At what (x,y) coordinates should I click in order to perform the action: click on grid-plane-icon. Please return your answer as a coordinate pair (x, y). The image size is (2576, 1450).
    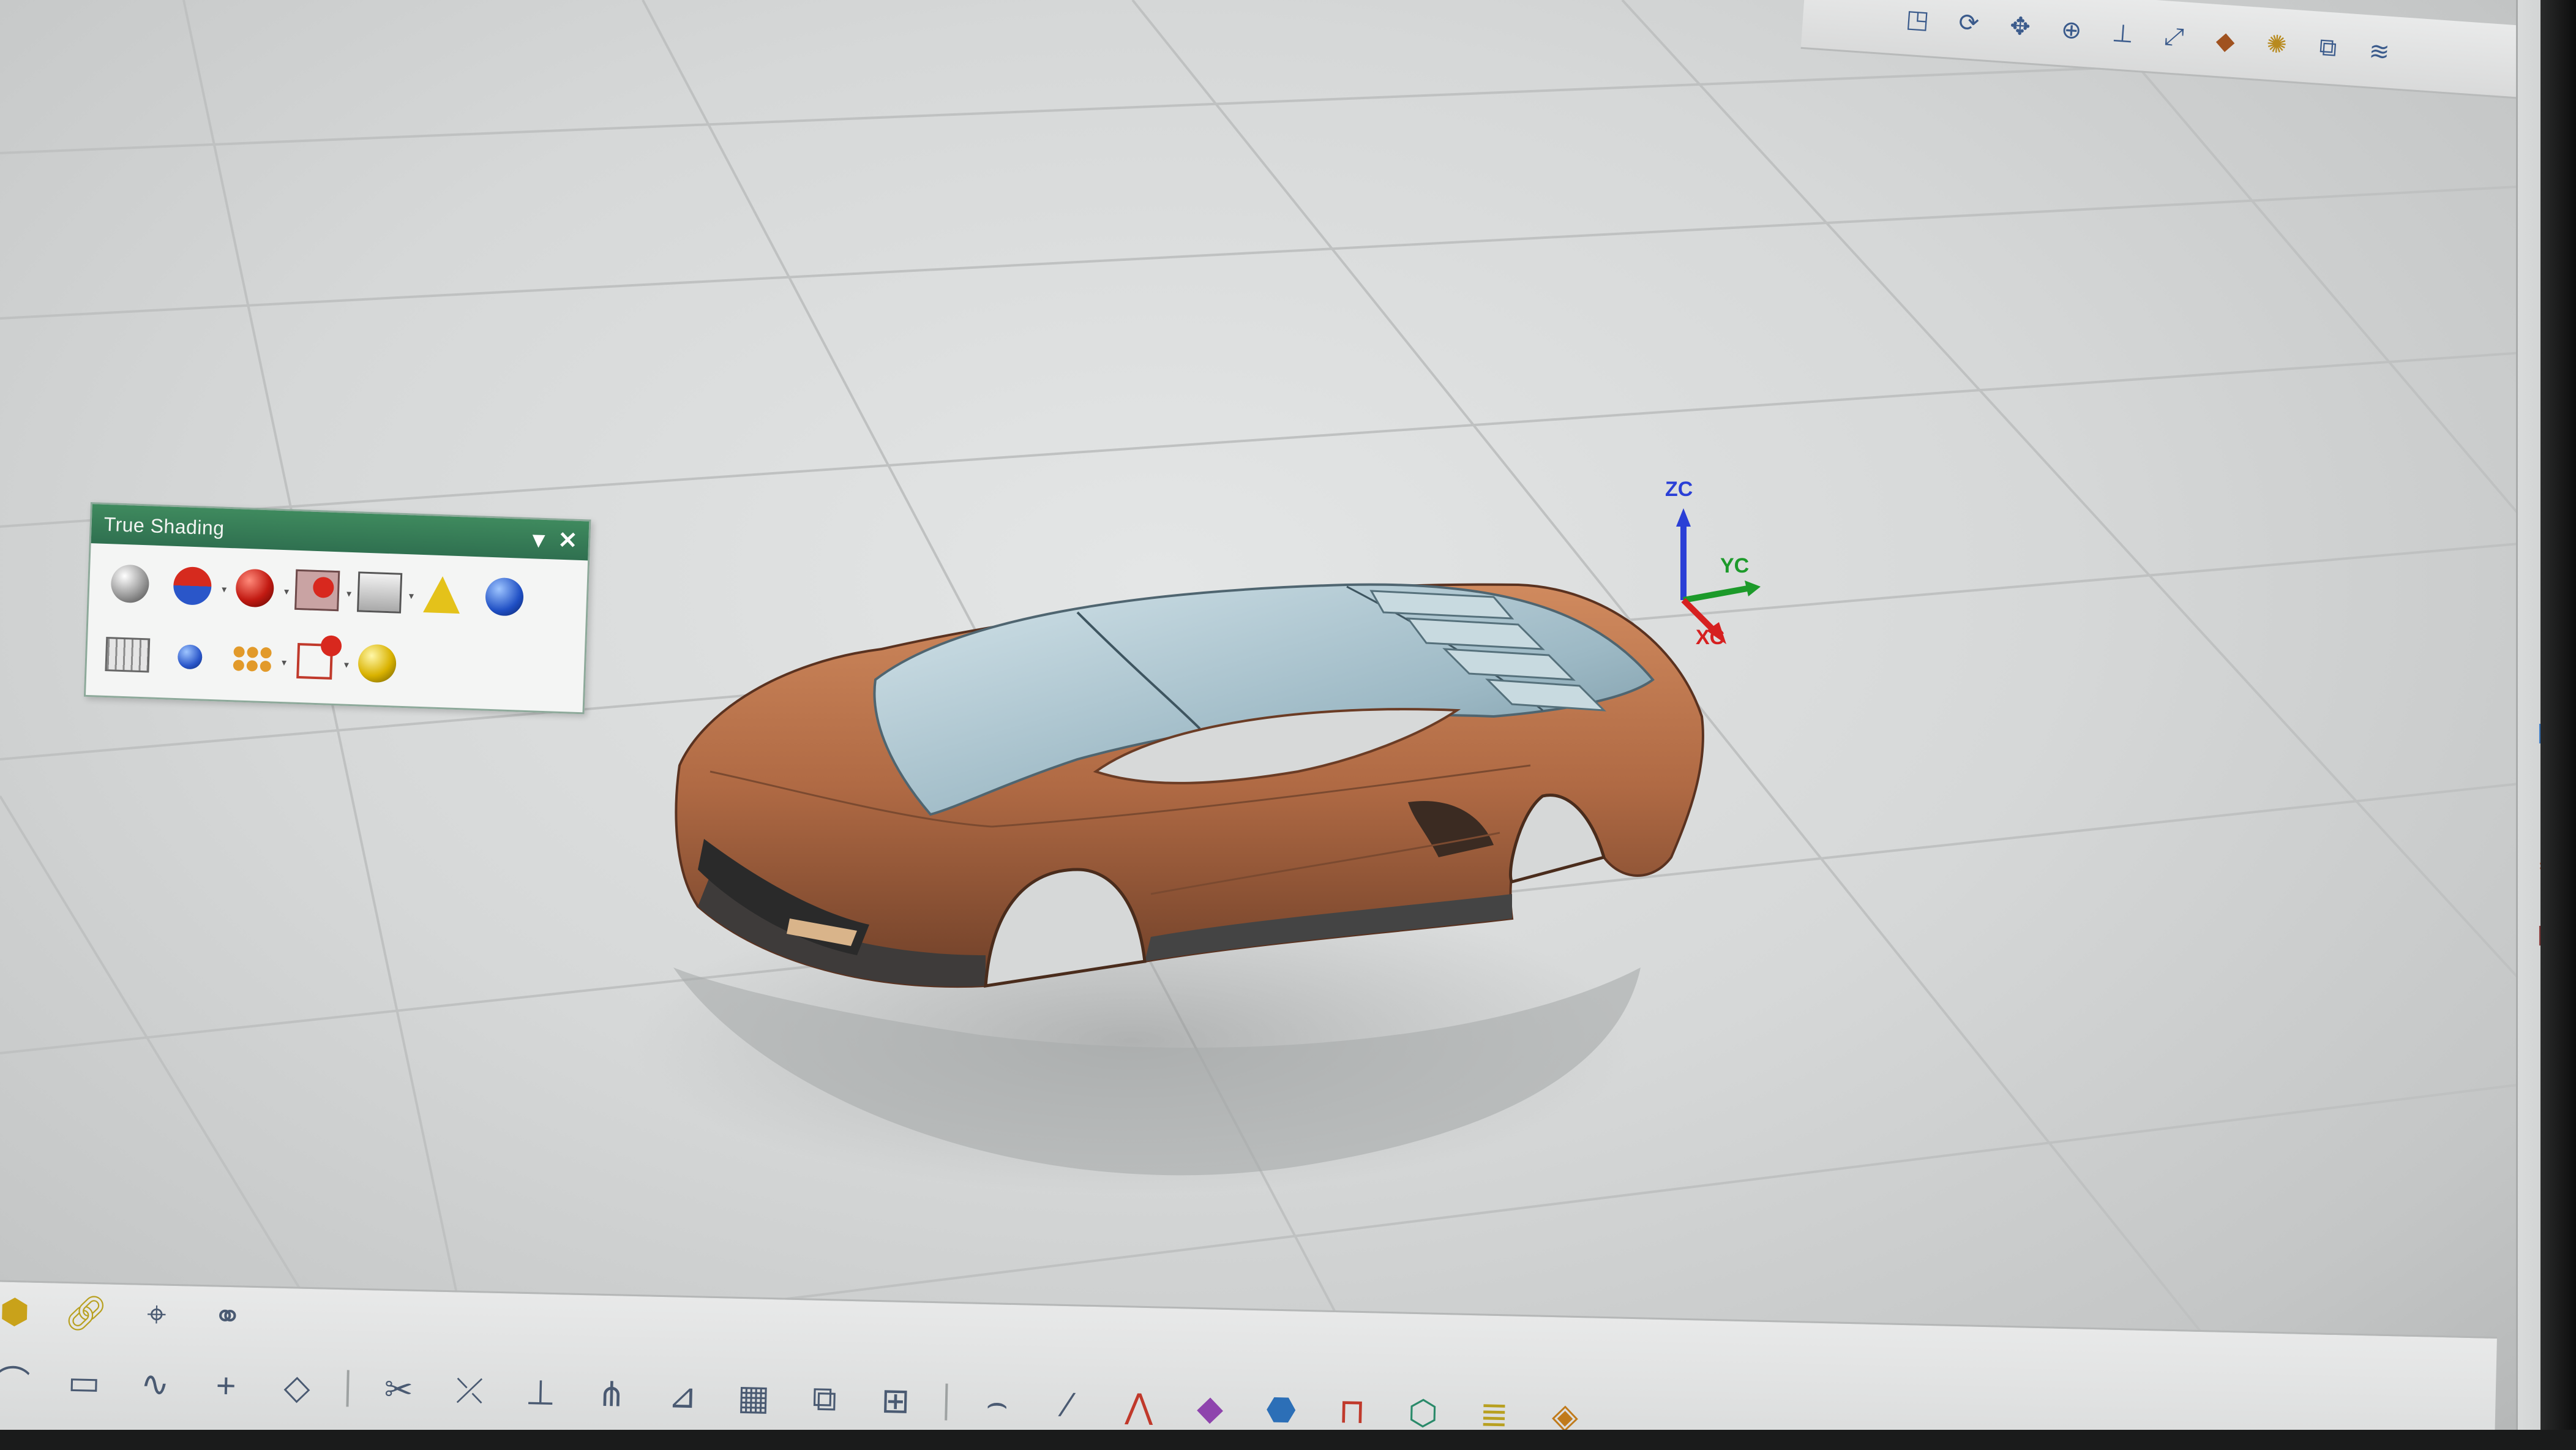
    Looking at the image, I should click on (128, 654).